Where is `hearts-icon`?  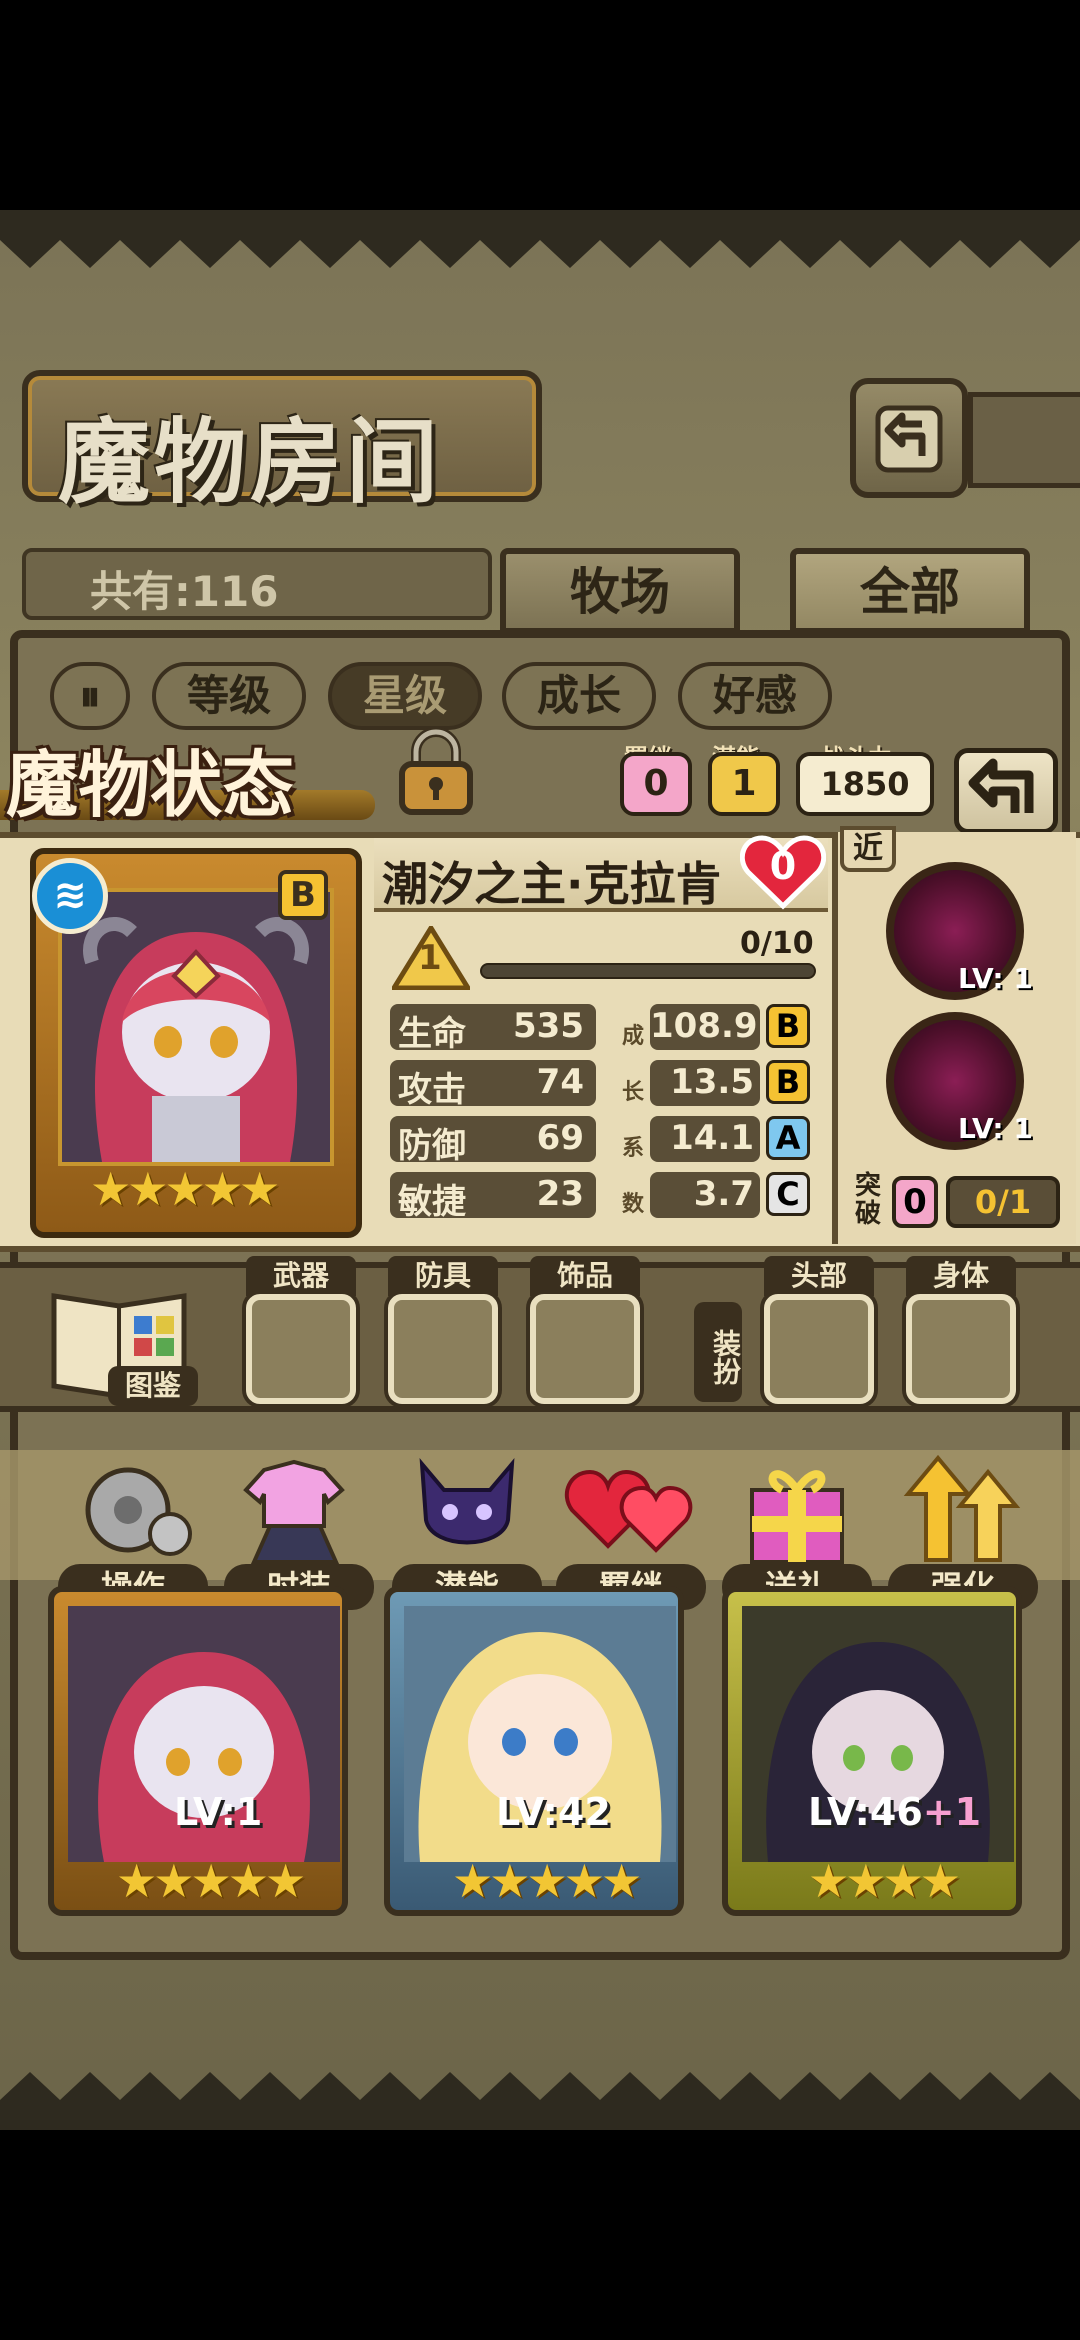
hearts-icon is located at coordinates (628, 1511).